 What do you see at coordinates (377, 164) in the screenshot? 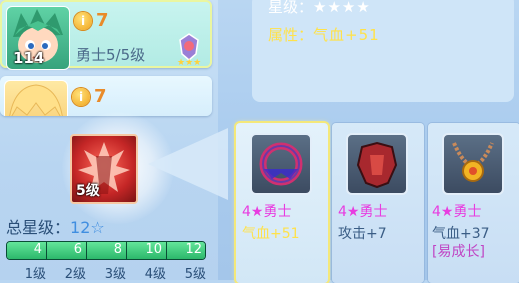
I see `armor-icon` at bounding box center [377, 164].